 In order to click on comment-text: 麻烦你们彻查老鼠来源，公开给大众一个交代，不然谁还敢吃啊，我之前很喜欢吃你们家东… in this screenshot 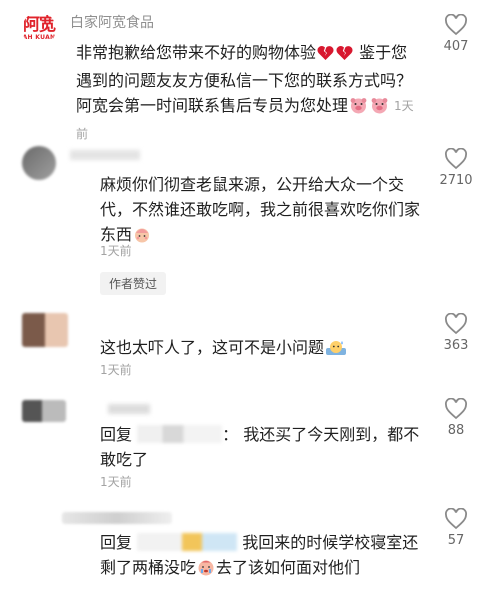, I will do `click(262, 211)`.